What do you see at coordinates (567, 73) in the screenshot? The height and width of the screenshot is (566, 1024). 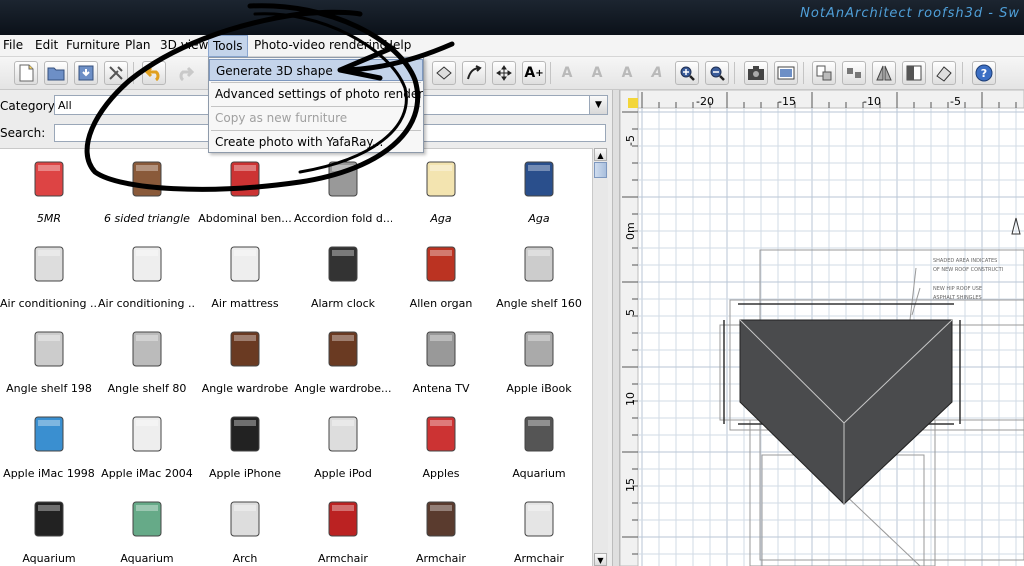 I see `text-style-icon: A` at bounding box center [567, 73].